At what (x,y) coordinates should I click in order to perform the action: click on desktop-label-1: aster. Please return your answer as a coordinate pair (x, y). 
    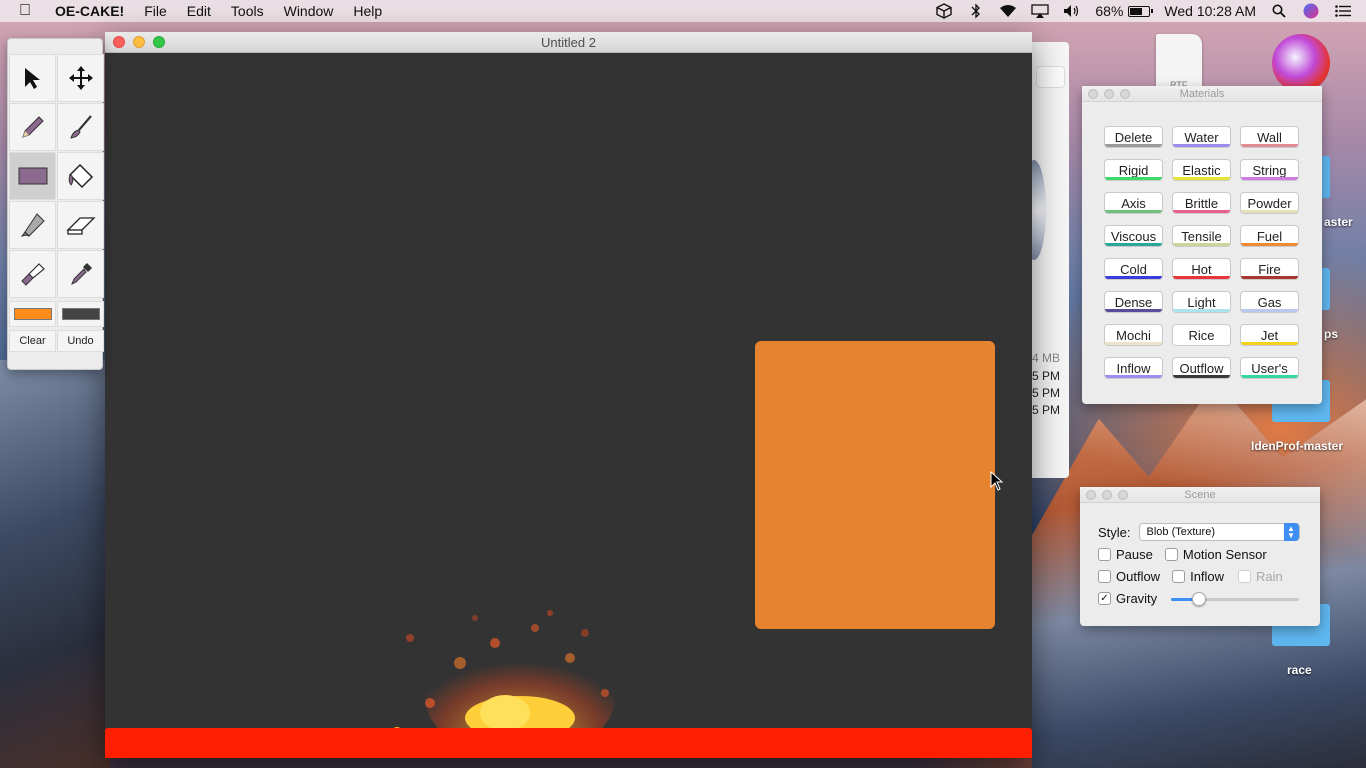
    Looking at the image, I should click on (1338, 222).